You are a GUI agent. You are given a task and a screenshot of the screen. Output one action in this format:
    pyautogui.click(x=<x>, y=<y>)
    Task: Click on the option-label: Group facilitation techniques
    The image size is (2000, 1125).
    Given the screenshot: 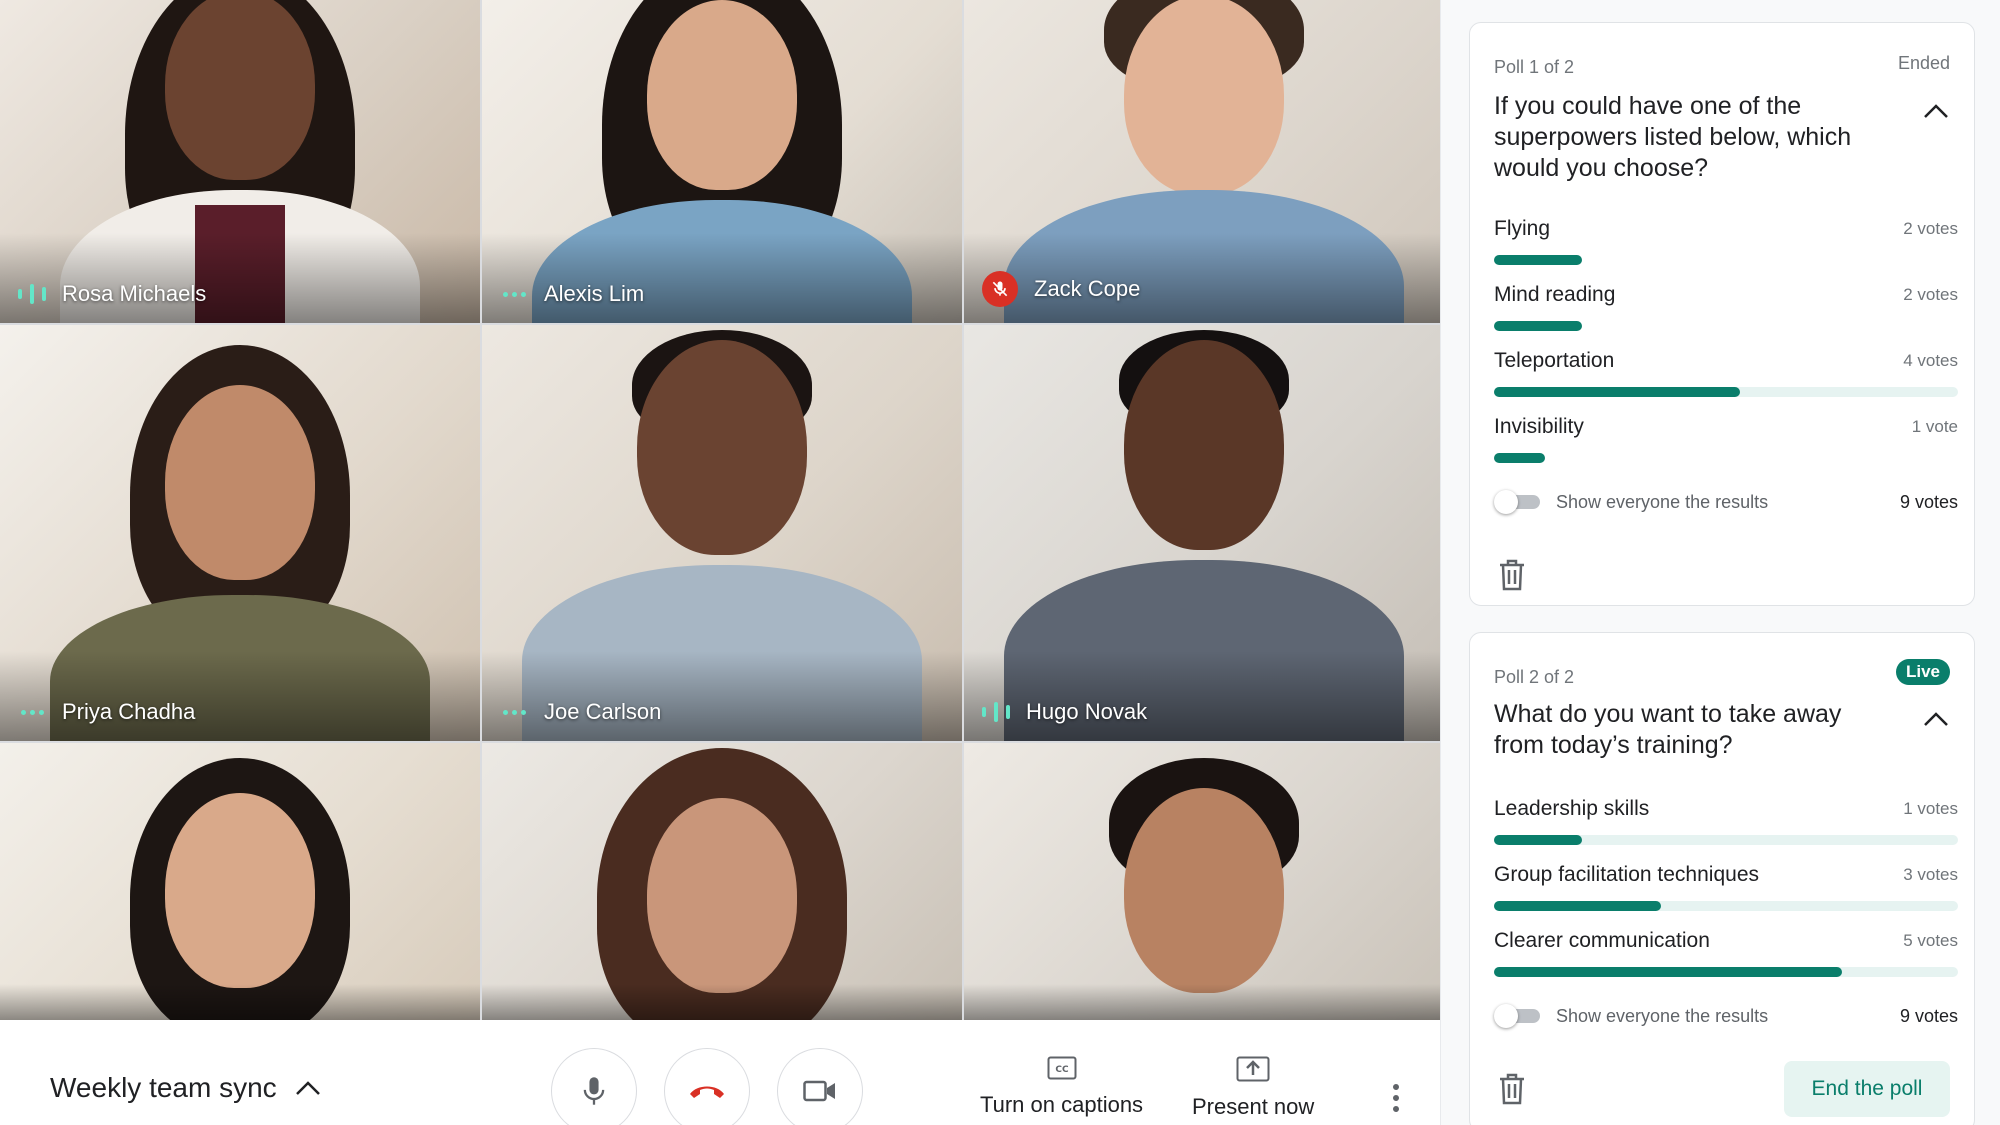 What is the action you would take?
    pyautogui.click(x=1626, y=874)
    